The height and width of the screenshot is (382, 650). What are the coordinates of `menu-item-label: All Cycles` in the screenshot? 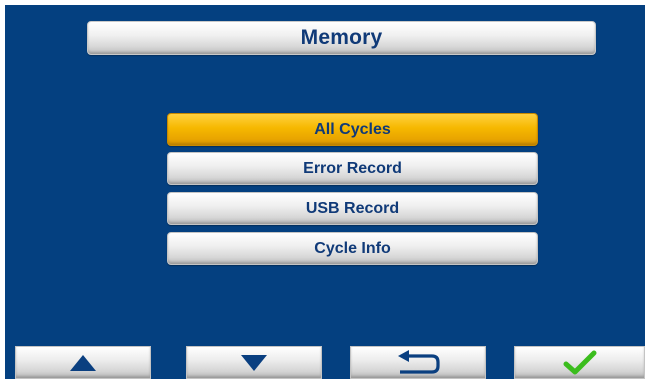 It's located at (352, 129).